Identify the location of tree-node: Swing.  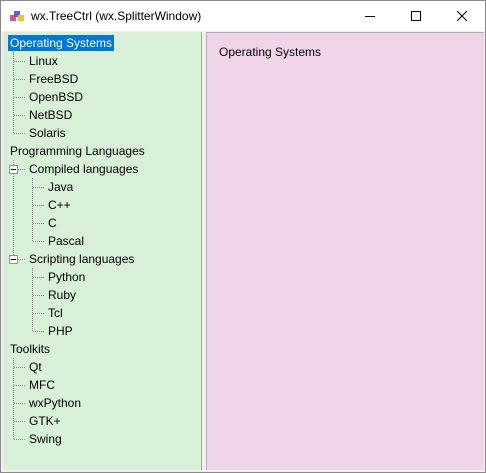
(45, 439).